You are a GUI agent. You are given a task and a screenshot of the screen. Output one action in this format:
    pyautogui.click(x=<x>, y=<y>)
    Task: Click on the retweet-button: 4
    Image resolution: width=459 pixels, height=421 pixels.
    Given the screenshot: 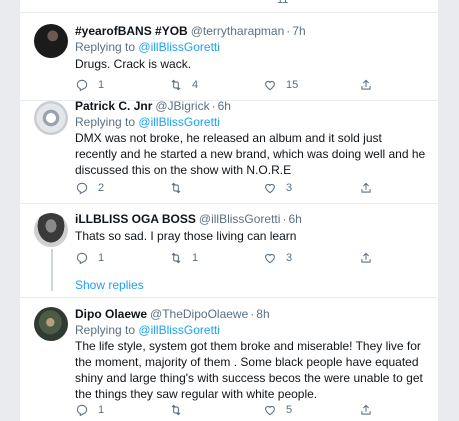 What is the action you would take?
    pyautogui.click(x=183, y=85)
    